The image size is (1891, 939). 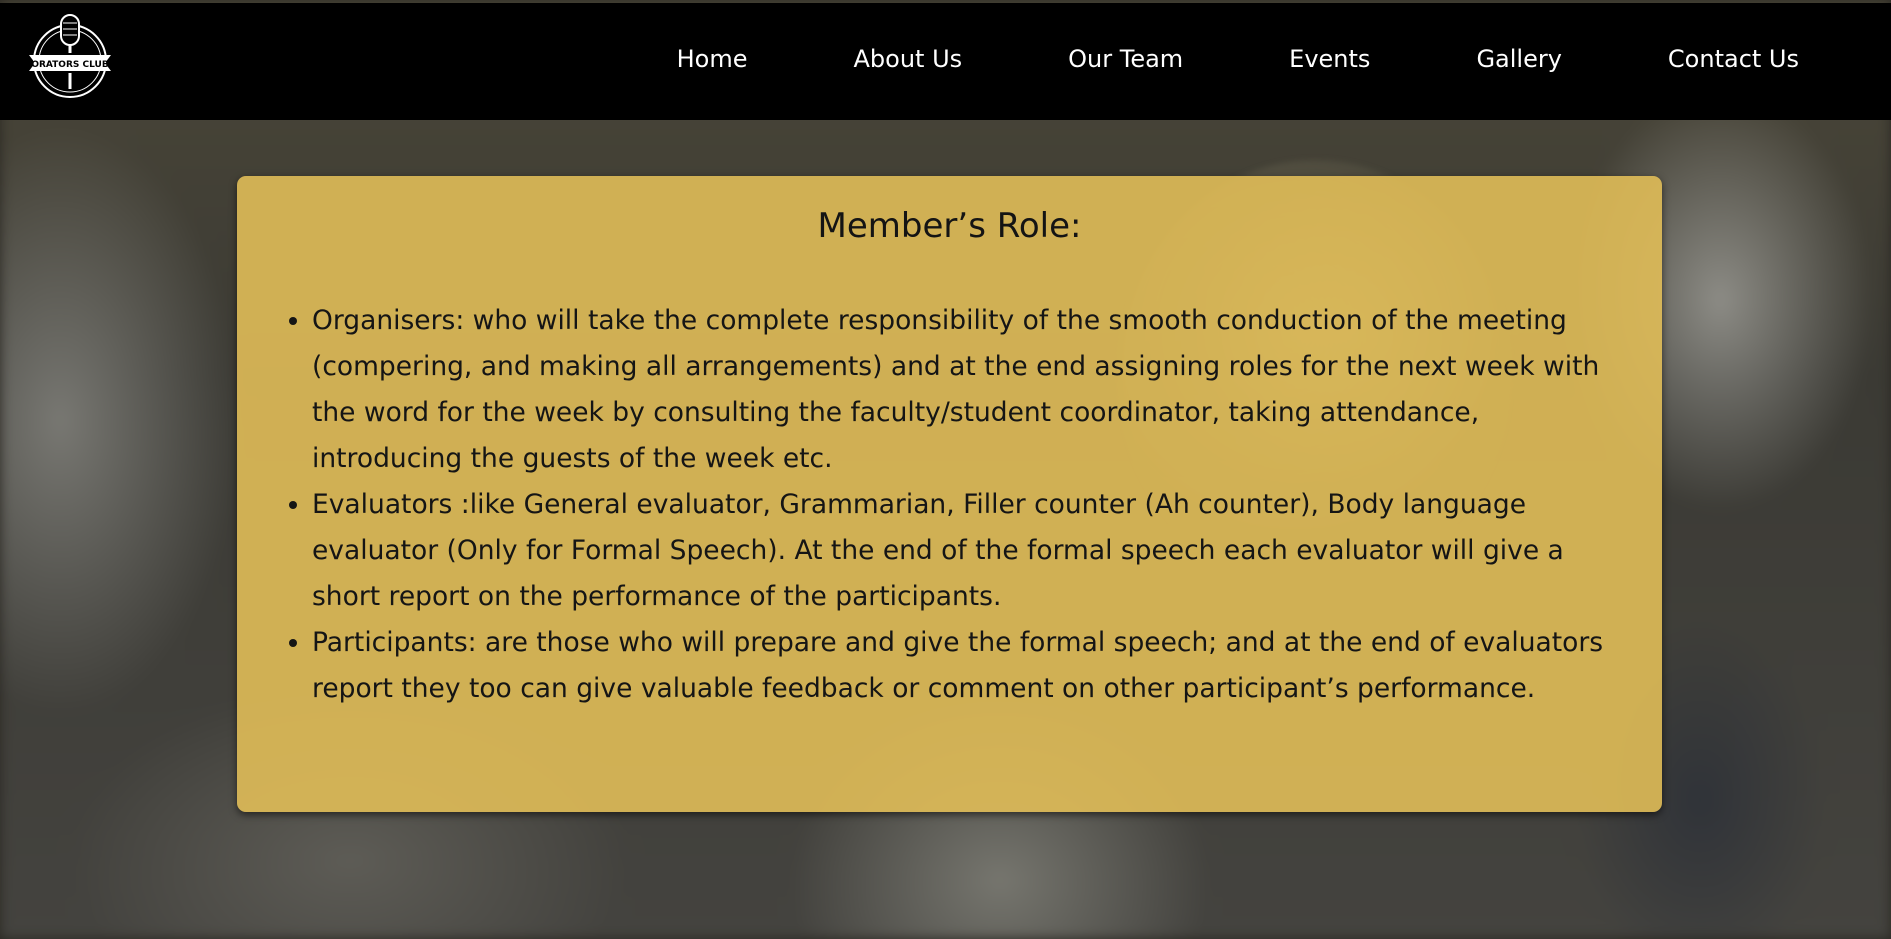 I want to click on microphone-logo-icon: ORATORS CLUB, so click(x=70, y=56).